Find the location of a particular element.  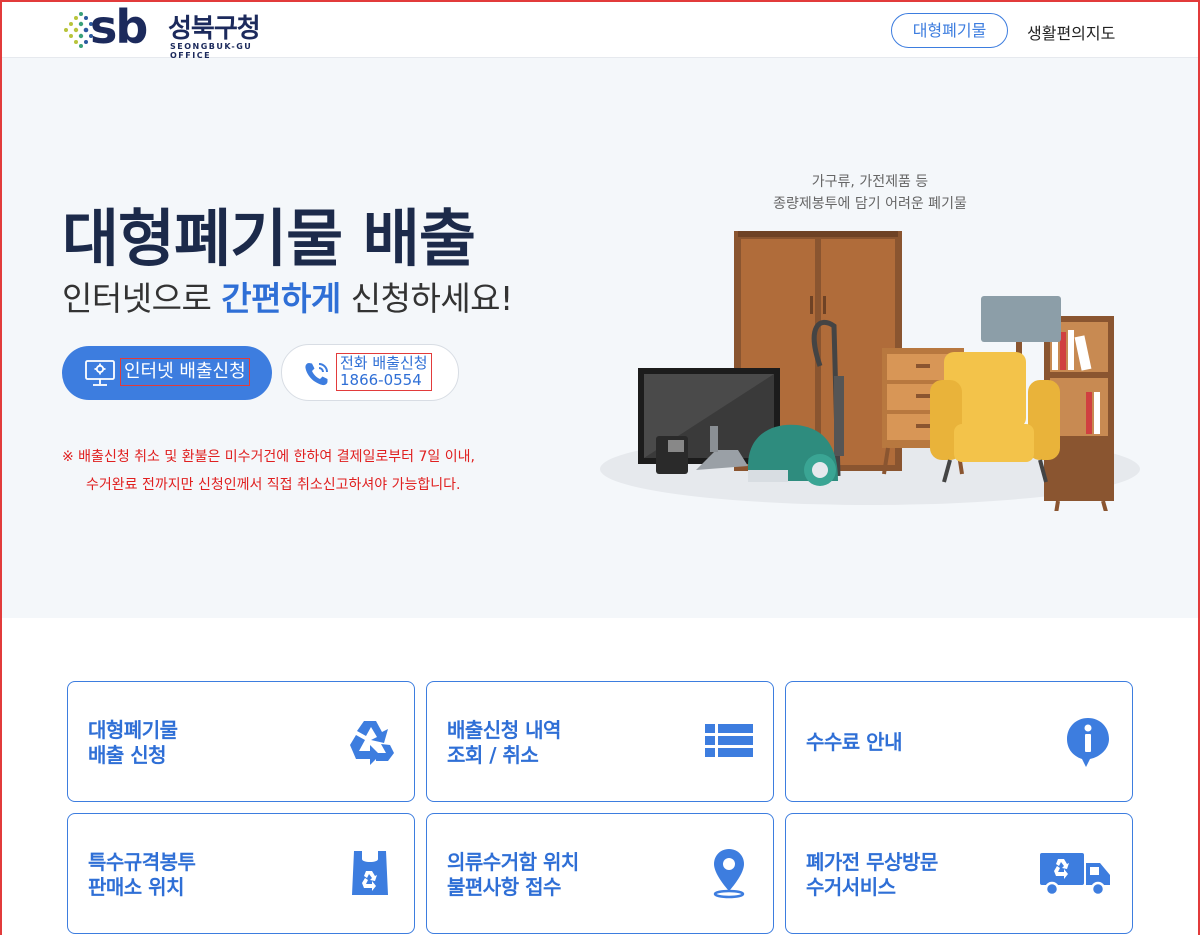

internet-apply-label: 인터넷 배출신청 is located at coordinates (185, 372).